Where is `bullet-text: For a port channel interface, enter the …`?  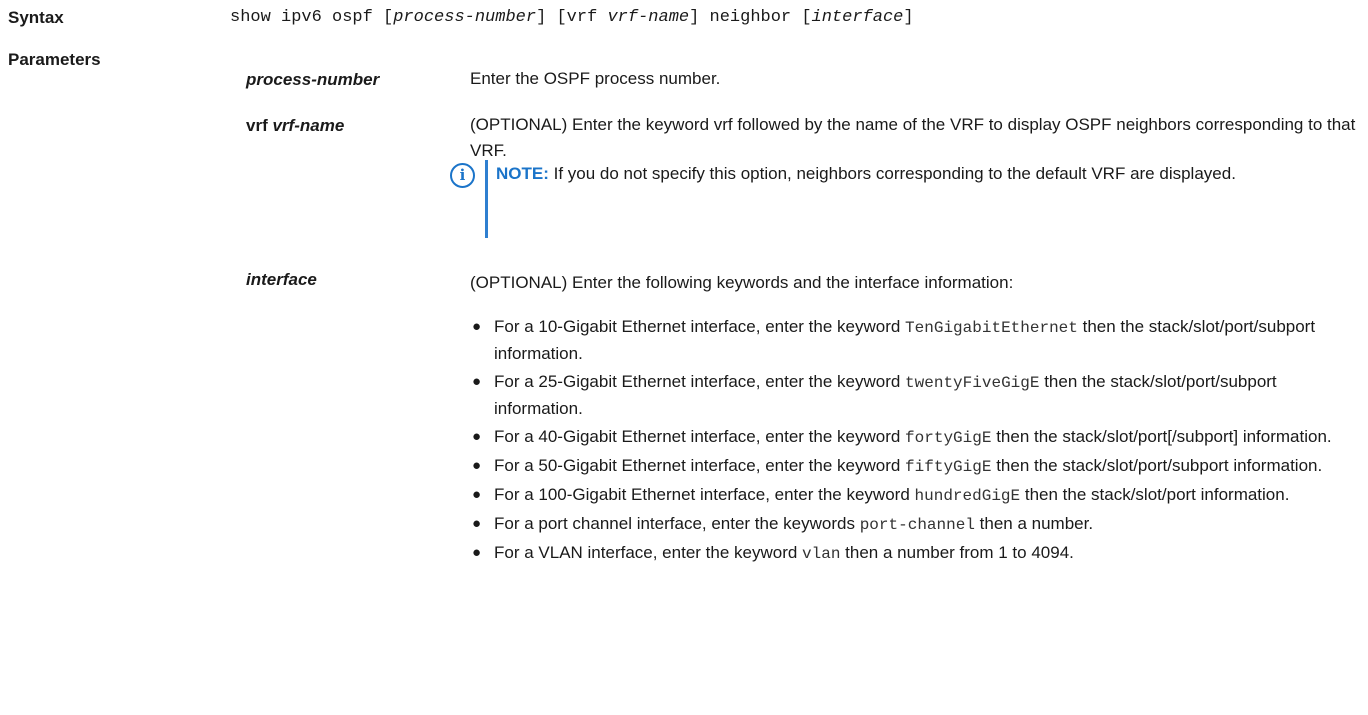 bullet-text: For a port channel interface, enter the … is located at coordinates (677, 523).